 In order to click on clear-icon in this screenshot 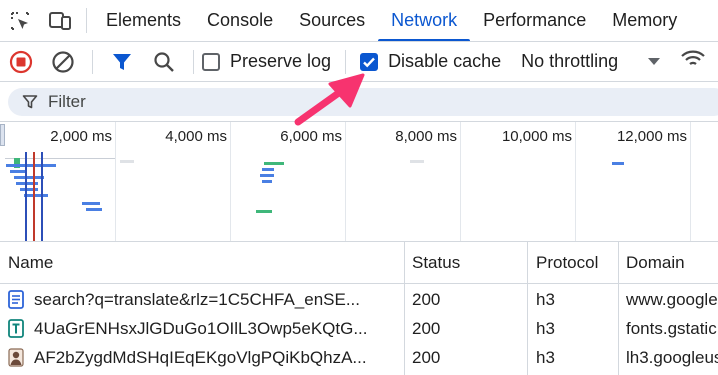, I will do `click(63, 61)`.